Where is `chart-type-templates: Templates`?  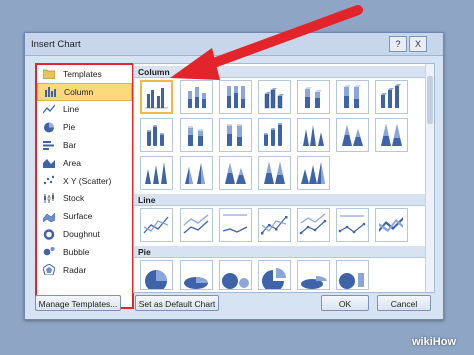 chart-type-templates: Templates is located at coordinates (84, 74).